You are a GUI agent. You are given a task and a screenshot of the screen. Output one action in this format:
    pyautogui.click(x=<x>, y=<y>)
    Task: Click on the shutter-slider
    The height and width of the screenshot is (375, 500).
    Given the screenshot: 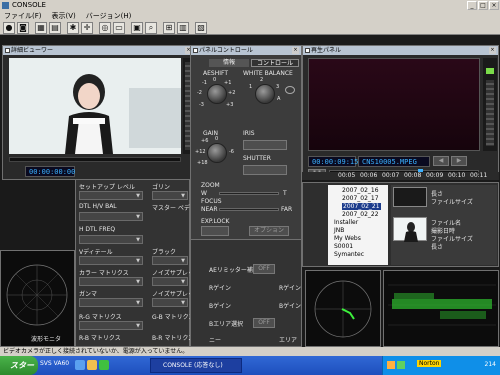 What is the action you would take?
    pyautogui.click(x=265, y=170)
    